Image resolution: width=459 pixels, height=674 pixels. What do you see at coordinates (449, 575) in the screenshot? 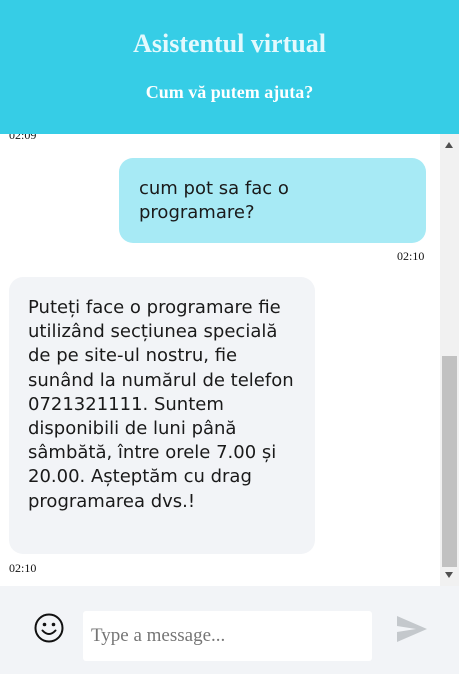
I see `scroll-down-arrow-icon` at bounding box center [449, 575].